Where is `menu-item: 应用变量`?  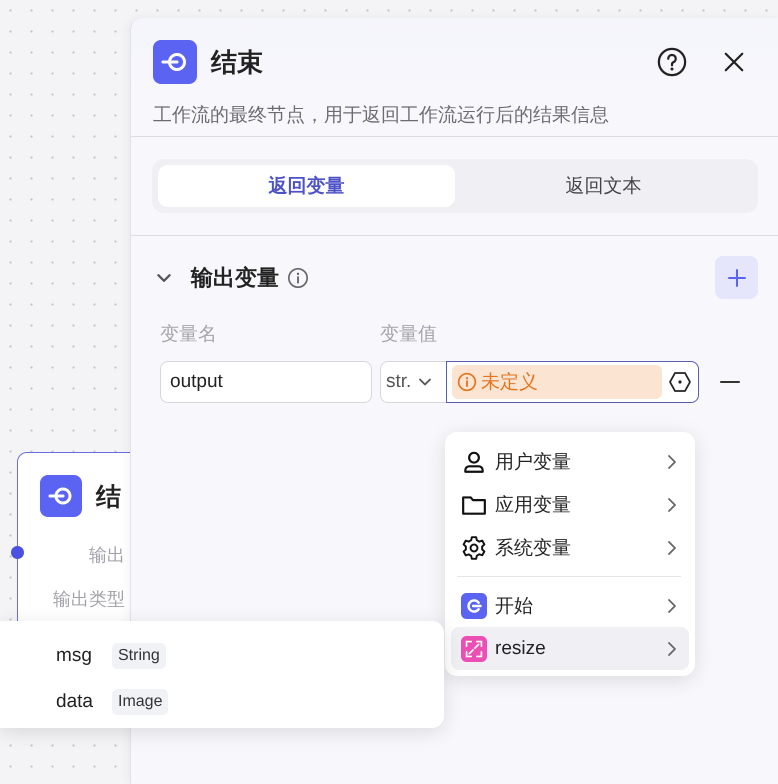 menu-item: 应用变量 is located at coordinates (570, 504).